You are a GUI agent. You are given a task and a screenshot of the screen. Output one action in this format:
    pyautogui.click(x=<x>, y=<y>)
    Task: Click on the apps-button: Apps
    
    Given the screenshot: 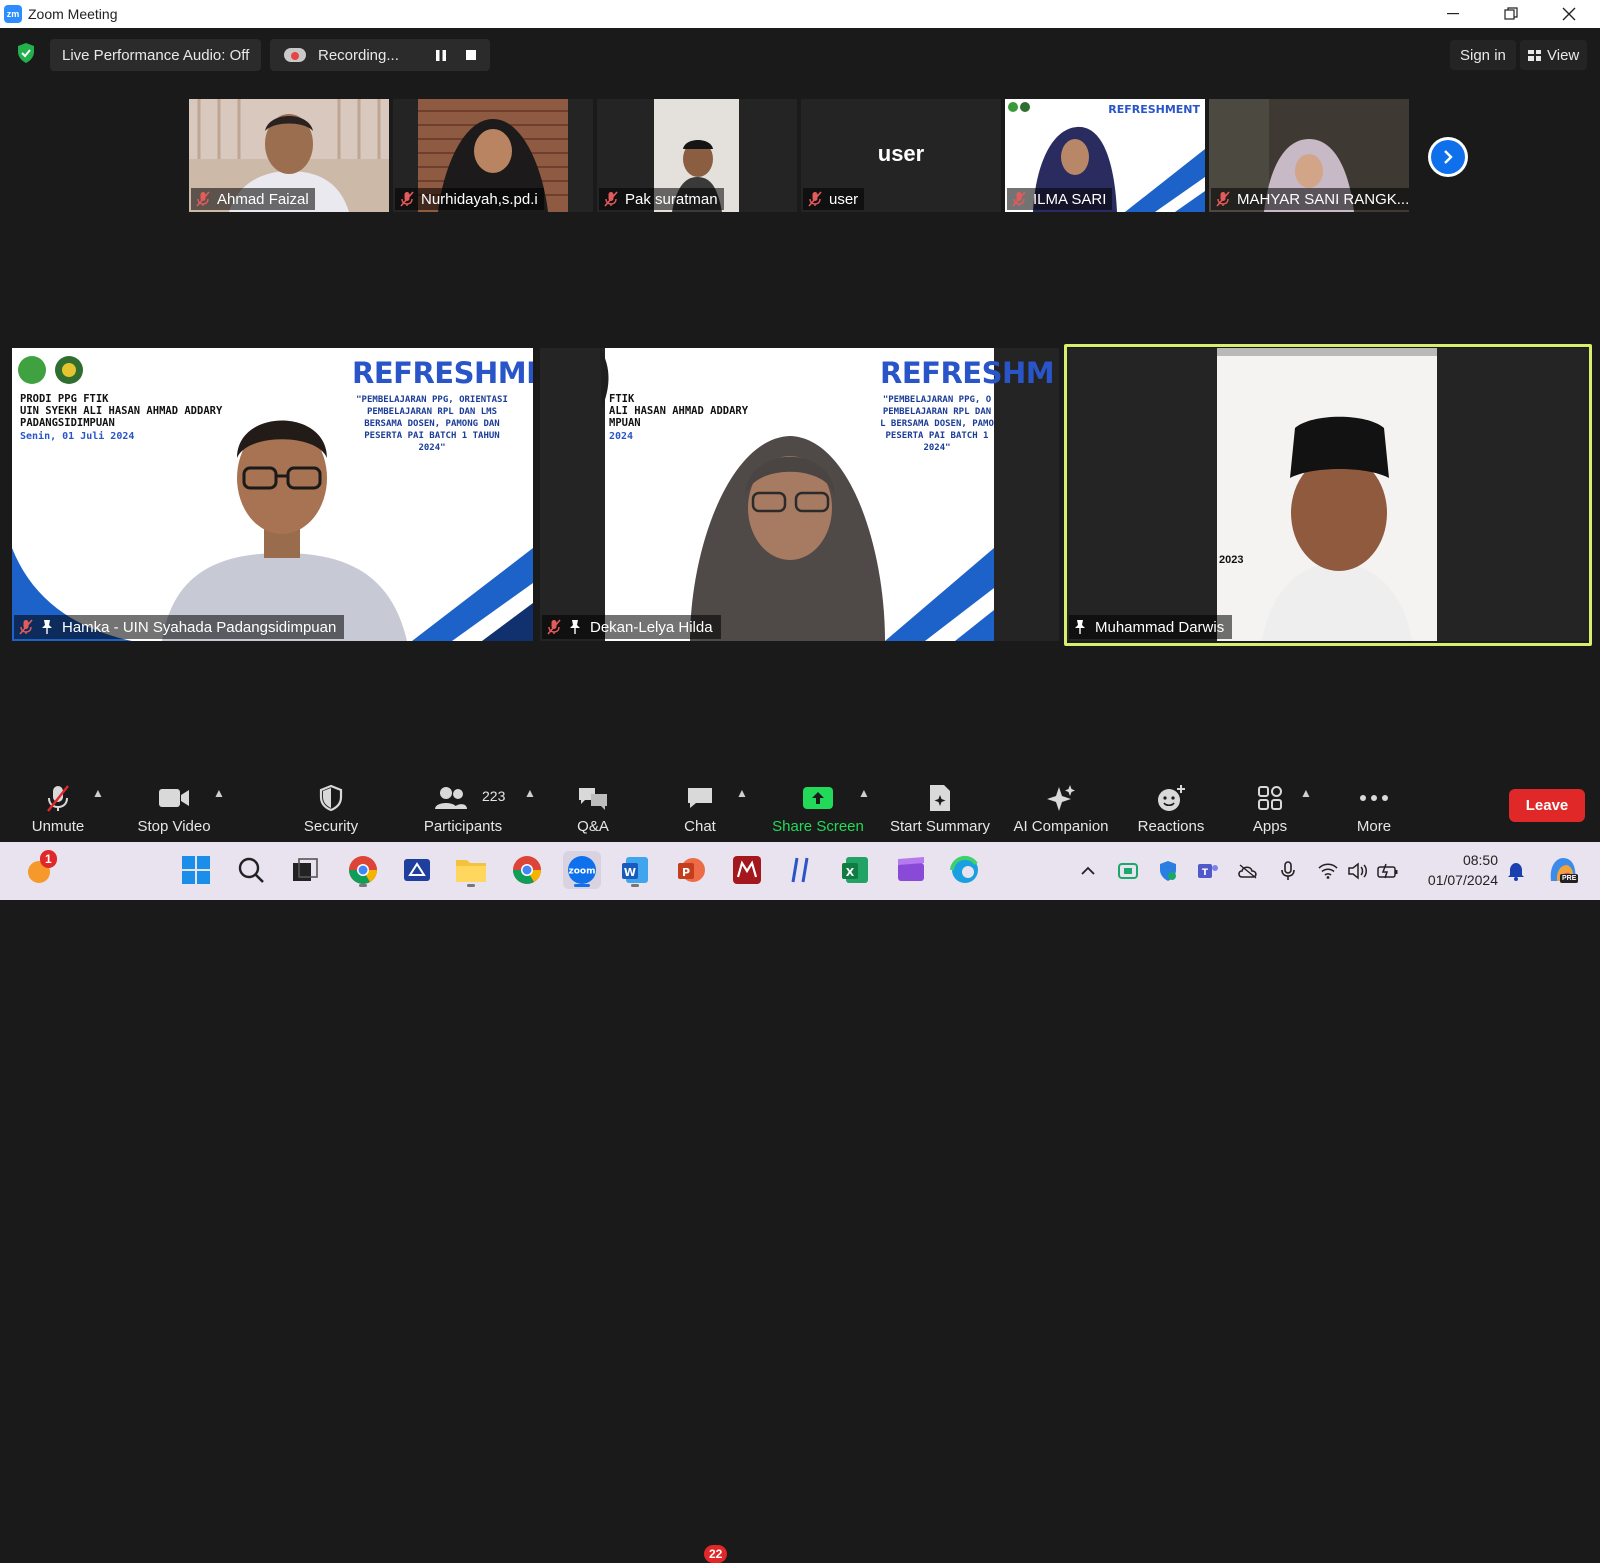 What is the action you would take?
    pyautogui.click(x=1270, y=805)
    